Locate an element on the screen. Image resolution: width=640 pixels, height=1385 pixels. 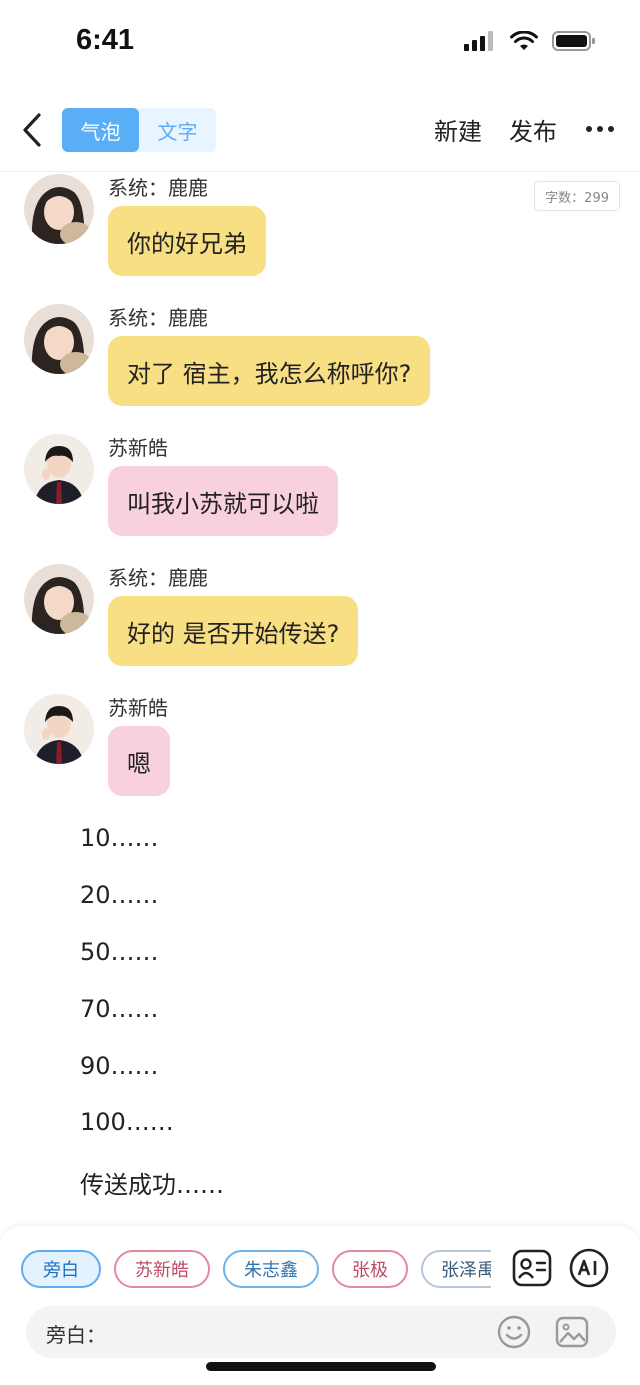
role-chip-zhangze: 张泽禹 is located at coordinates (456, 1269).